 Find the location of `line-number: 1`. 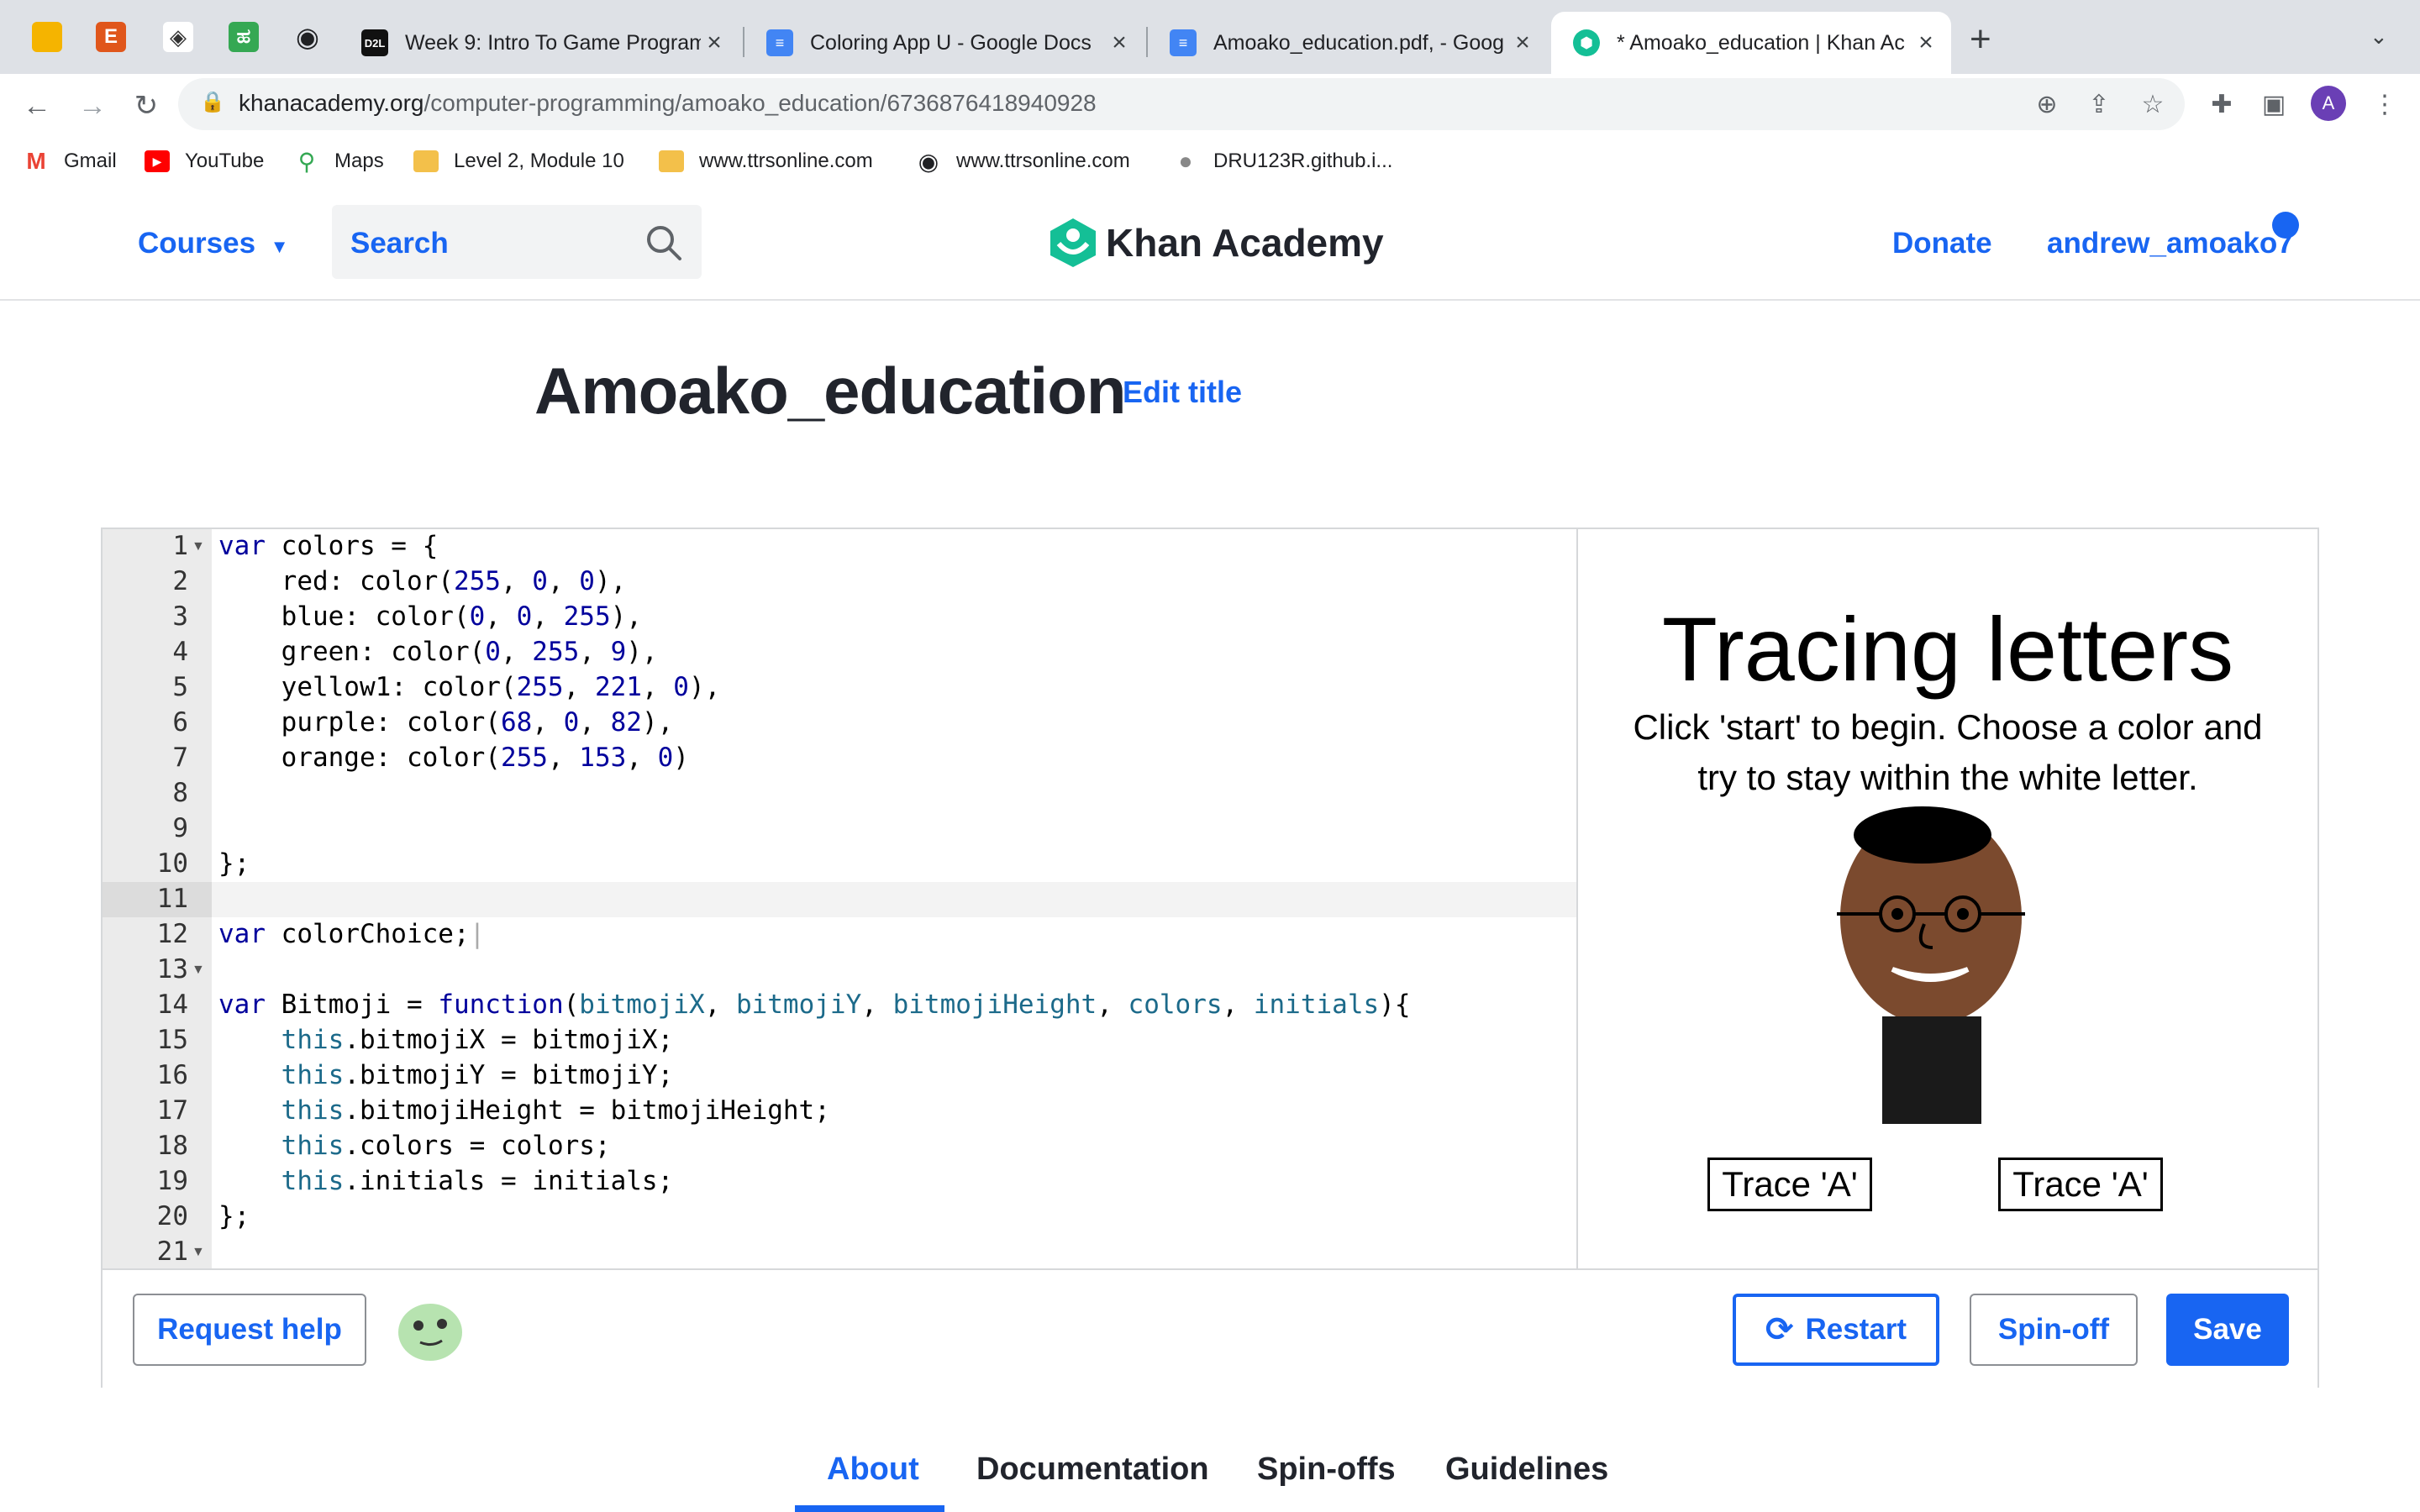

line-number: 1 is located at coordinates (180, 546).